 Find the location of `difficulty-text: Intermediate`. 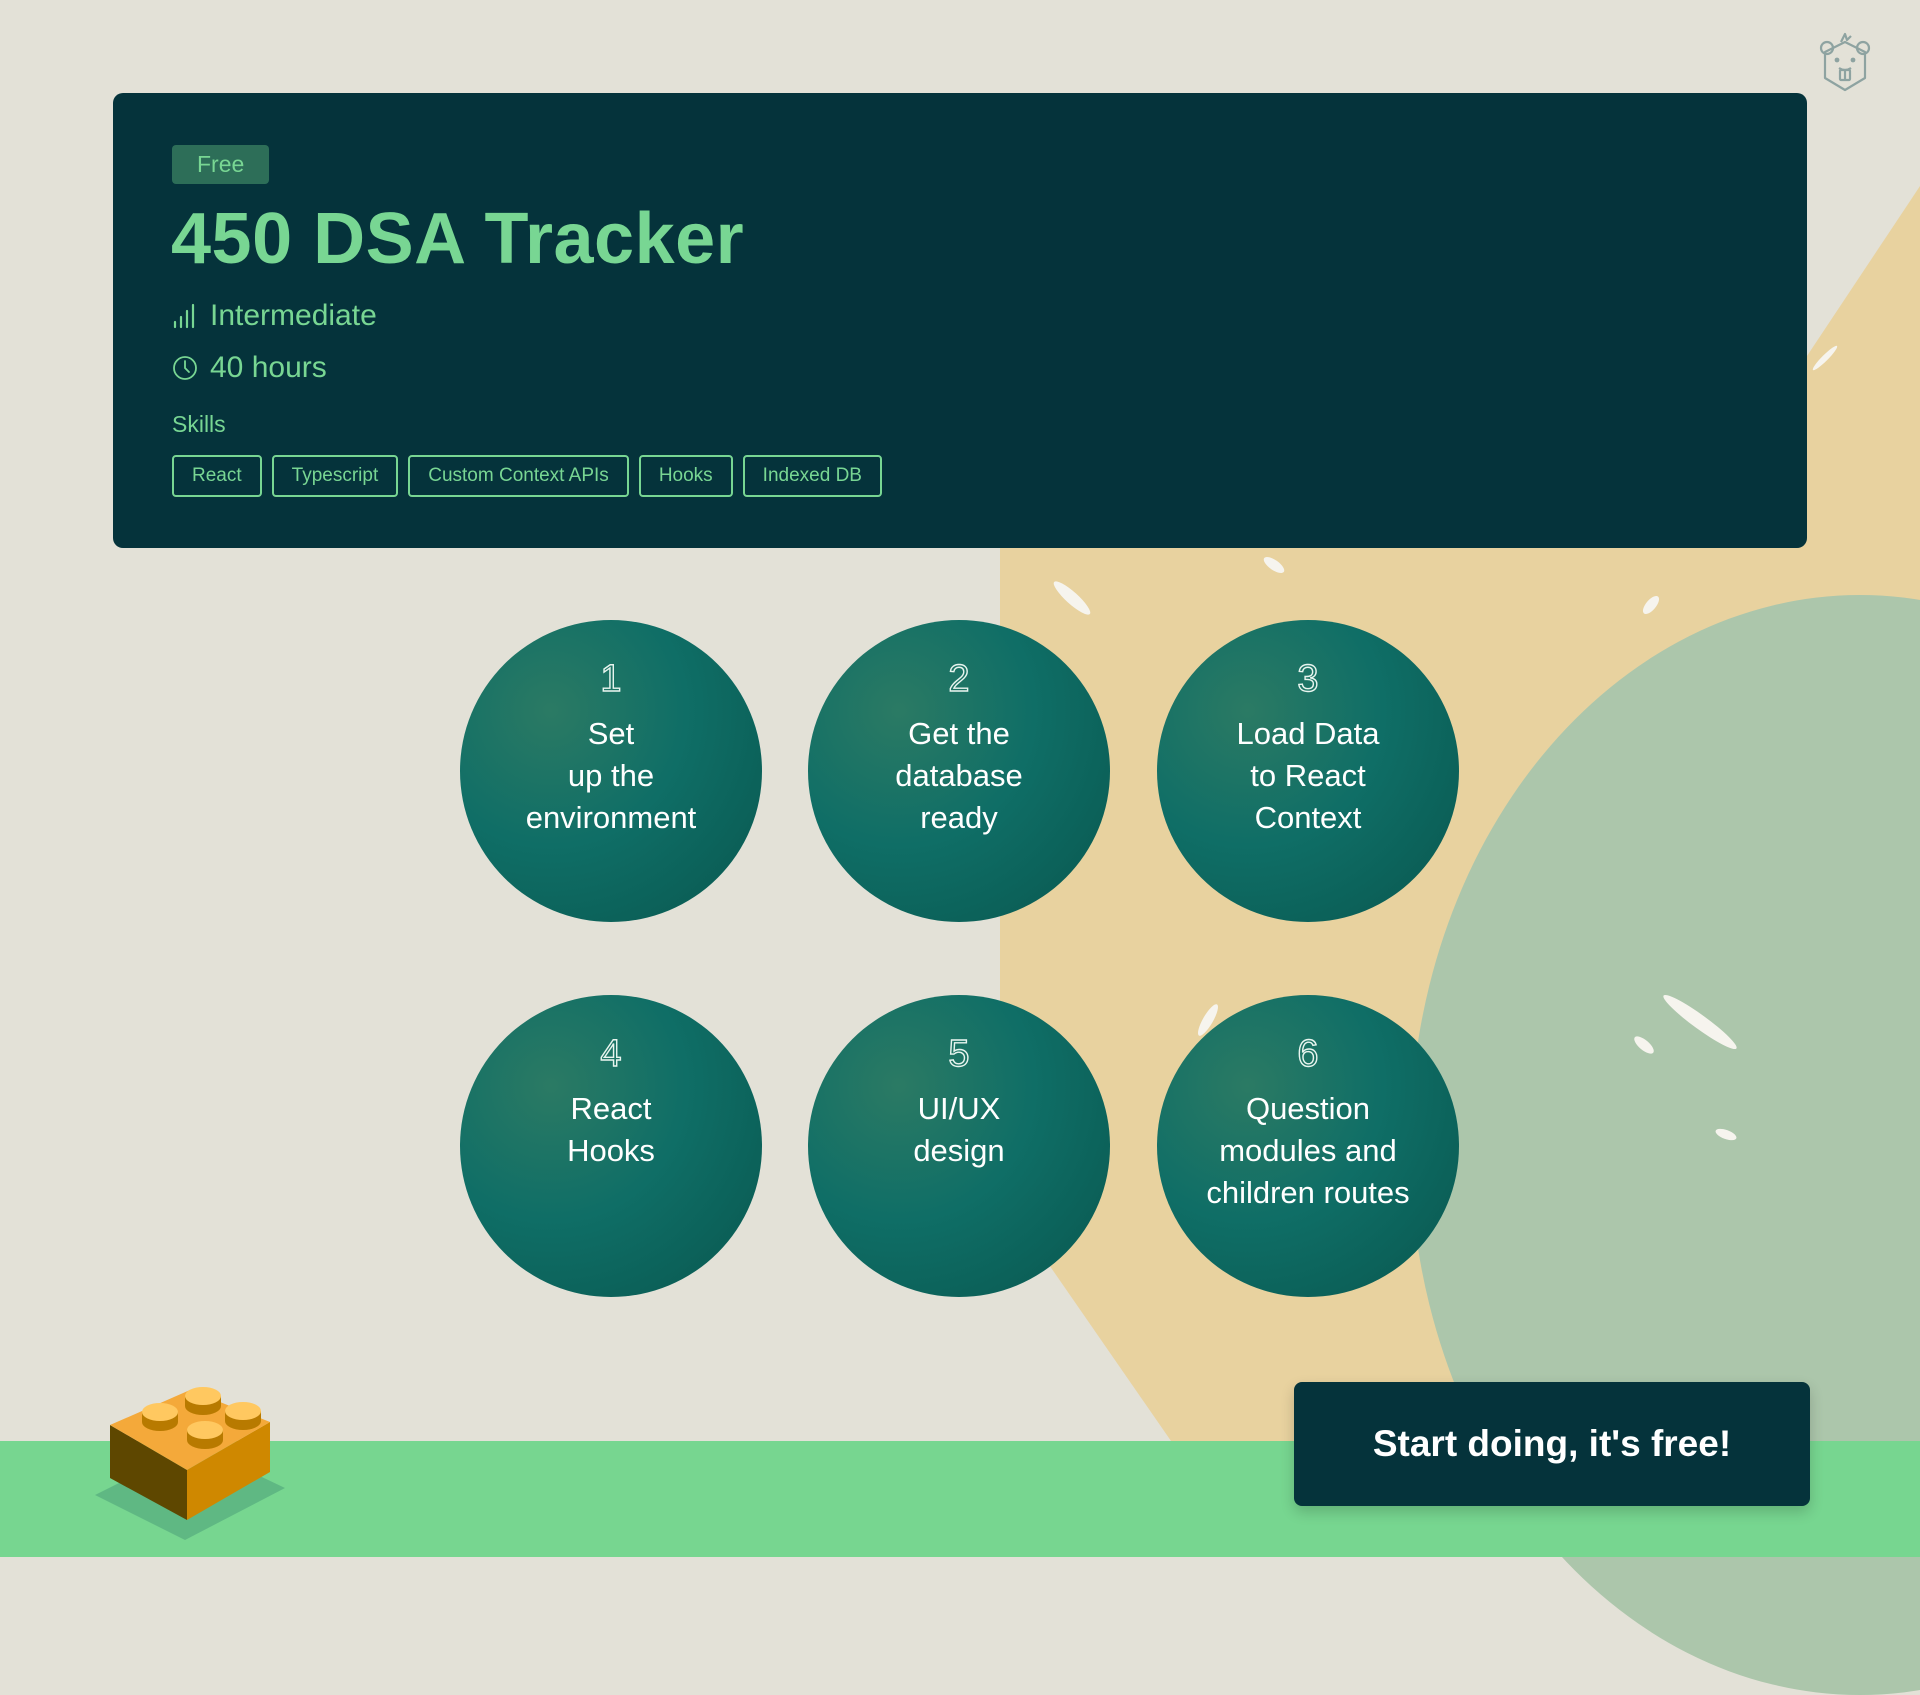

difficulty-text: Intermediate is located at coordinates (293, 315).